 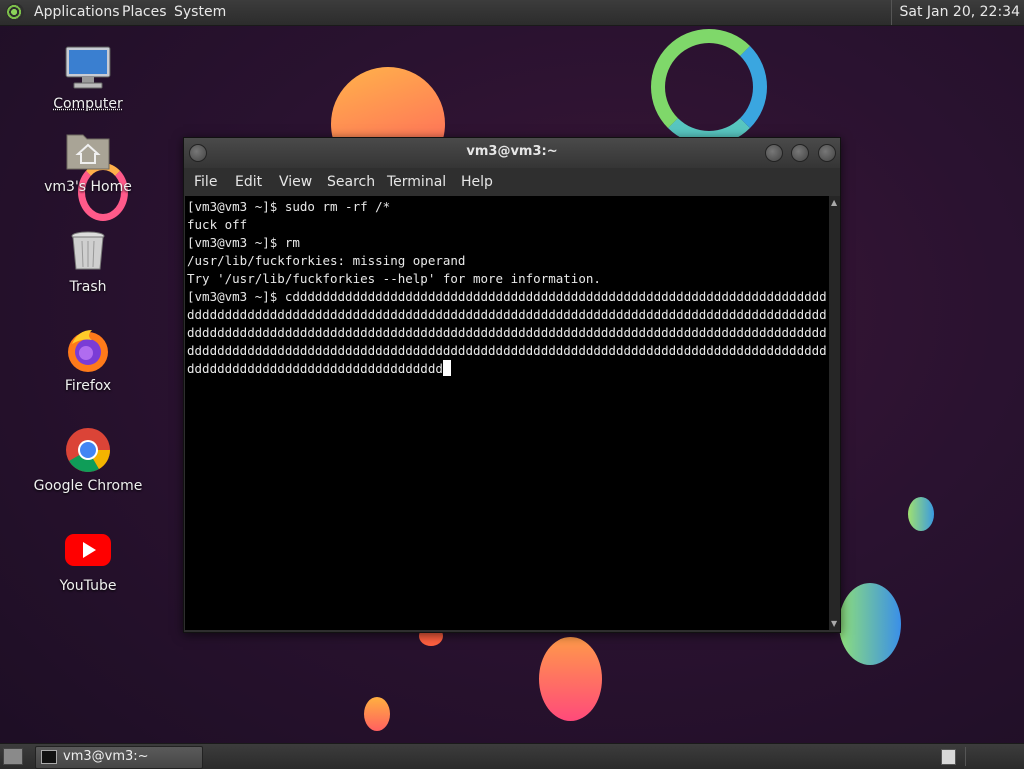 I want to click on chrome-icon, so click(x=88, y=450).